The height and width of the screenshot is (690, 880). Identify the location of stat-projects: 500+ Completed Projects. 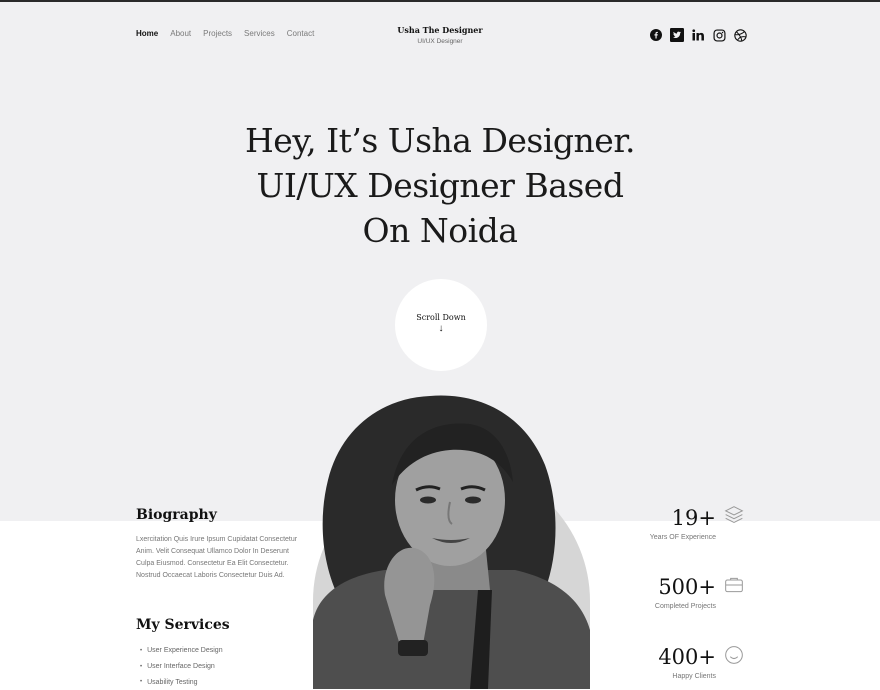
(661, 592).